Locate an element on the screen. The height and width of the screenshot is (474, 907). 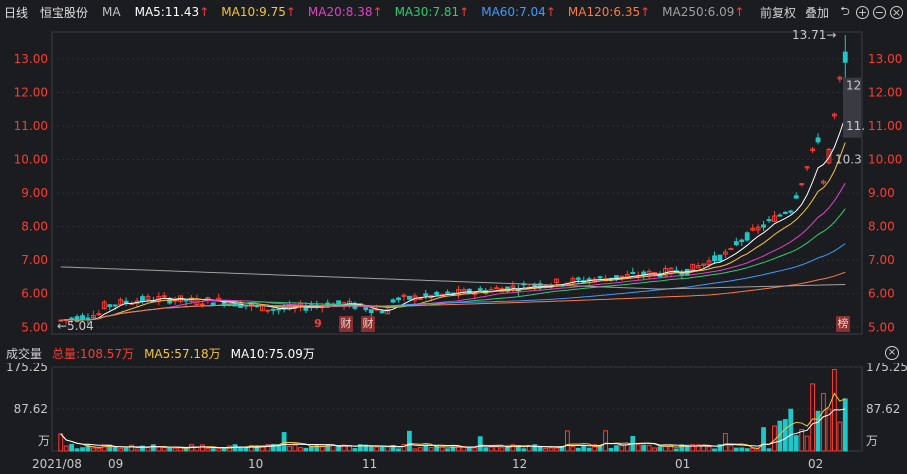
y-tick-label: 10.00 is located at coordinates (31, 160).